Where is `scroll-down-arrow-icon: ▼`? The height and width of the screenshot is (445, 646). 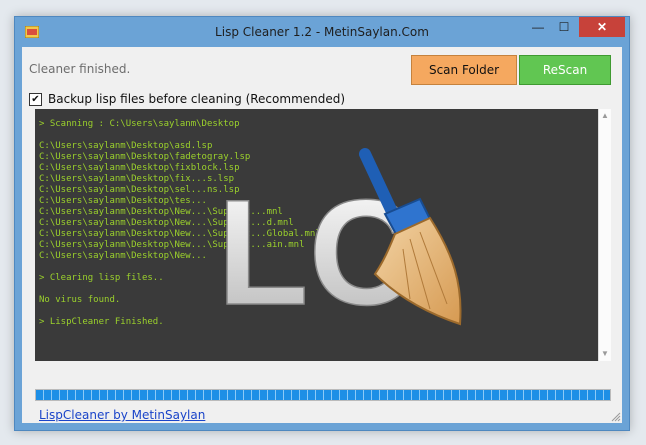 scroll-down-arrow-icon: ▼ is located at coordinates (605, 354).